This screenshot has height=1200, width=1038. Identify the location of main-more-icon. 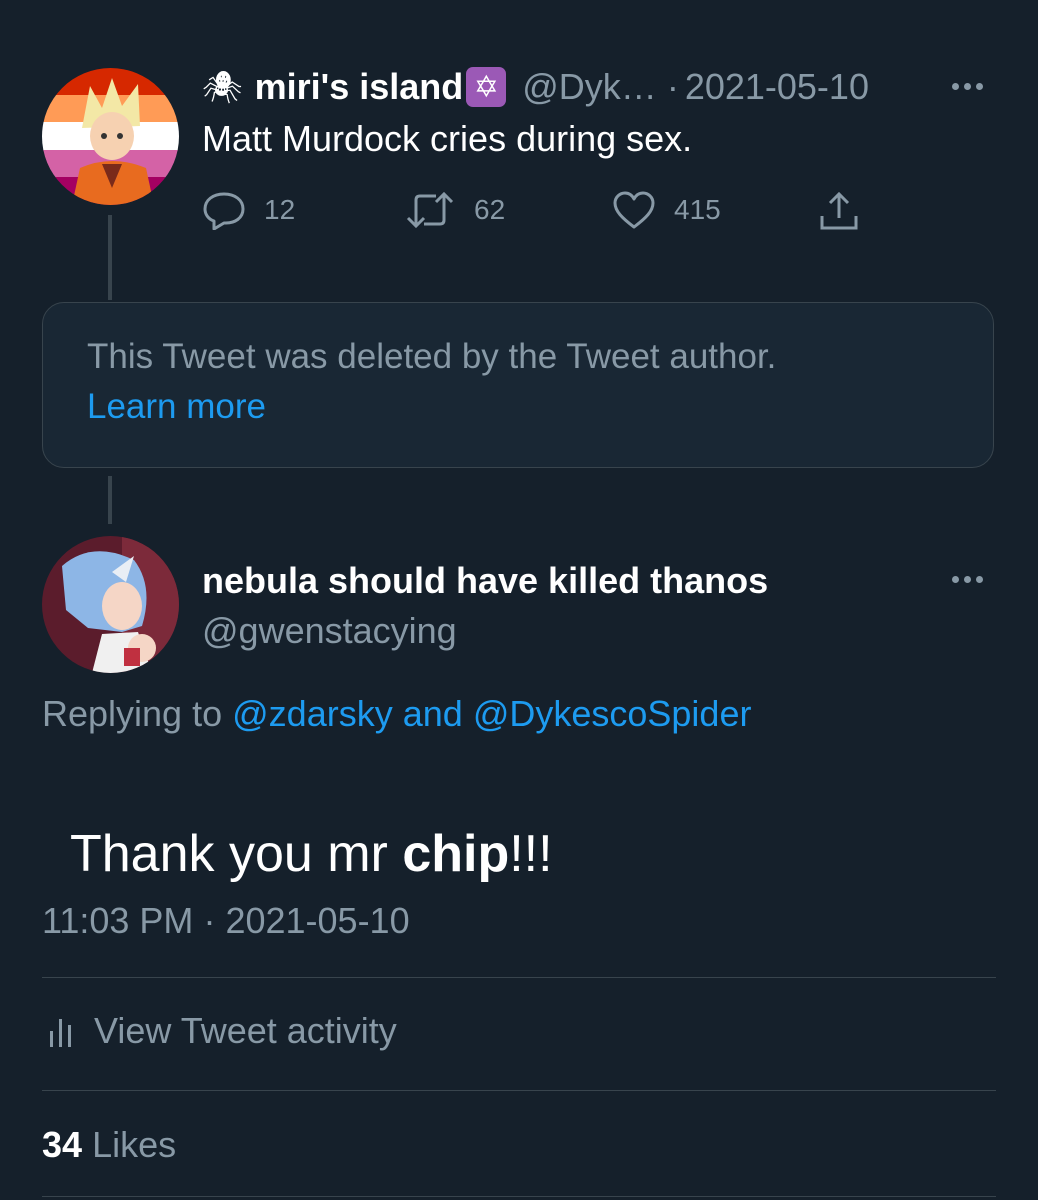
(967, 579).